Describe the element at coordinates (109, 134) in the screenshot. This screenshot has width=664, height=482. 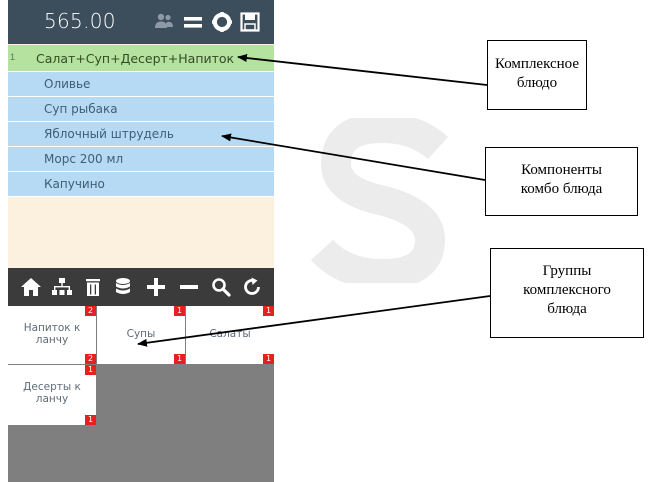
I see `component-name: Яблочный штрудель` at that location.